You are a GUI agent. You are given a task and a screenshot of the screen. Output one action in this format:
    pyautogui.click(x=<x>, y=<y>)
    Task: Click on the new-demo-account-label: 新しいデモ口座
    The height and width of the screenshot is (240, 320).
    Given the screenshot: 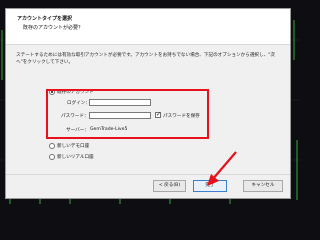 What is the action you would take?
    pyautogui.click(x=73, y=146)
    